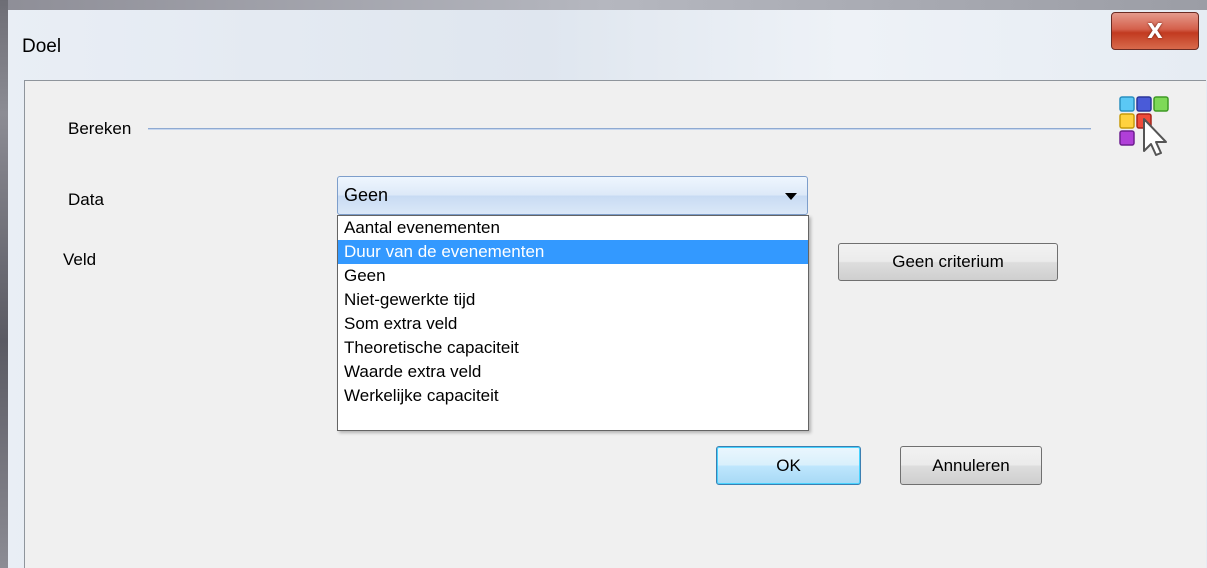  I want to click on dropdown-option: Theoretische capaciteit, so click(573, 348).